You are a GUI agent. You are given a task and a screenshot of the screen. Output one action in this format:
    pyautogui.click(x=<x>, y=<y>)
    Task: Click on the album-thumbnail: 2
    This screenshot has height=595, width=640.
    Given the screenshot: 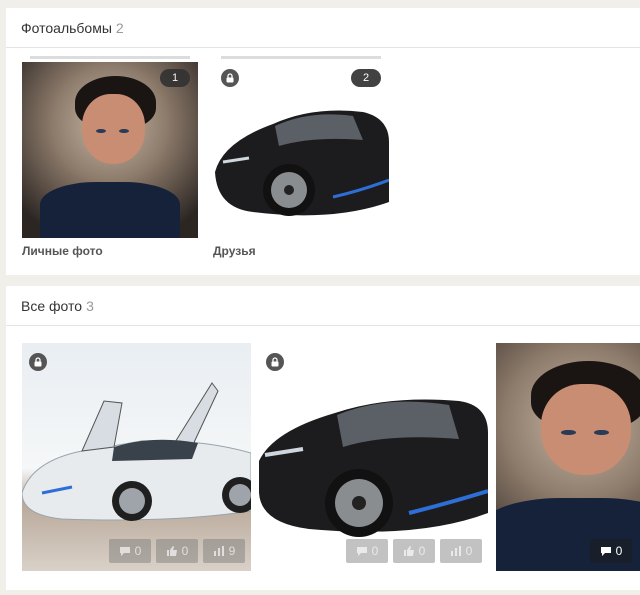 What is the action you would take?
    pyautogui.click(x=301, y=150)
    